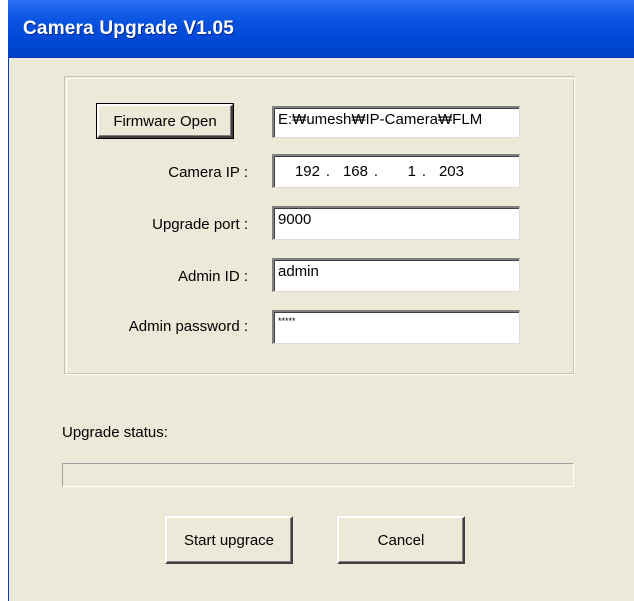 The width and height of the screenshot is (634, 601). I want to click on upgrade-port-label: Upgrade port :, so click(200, 224).